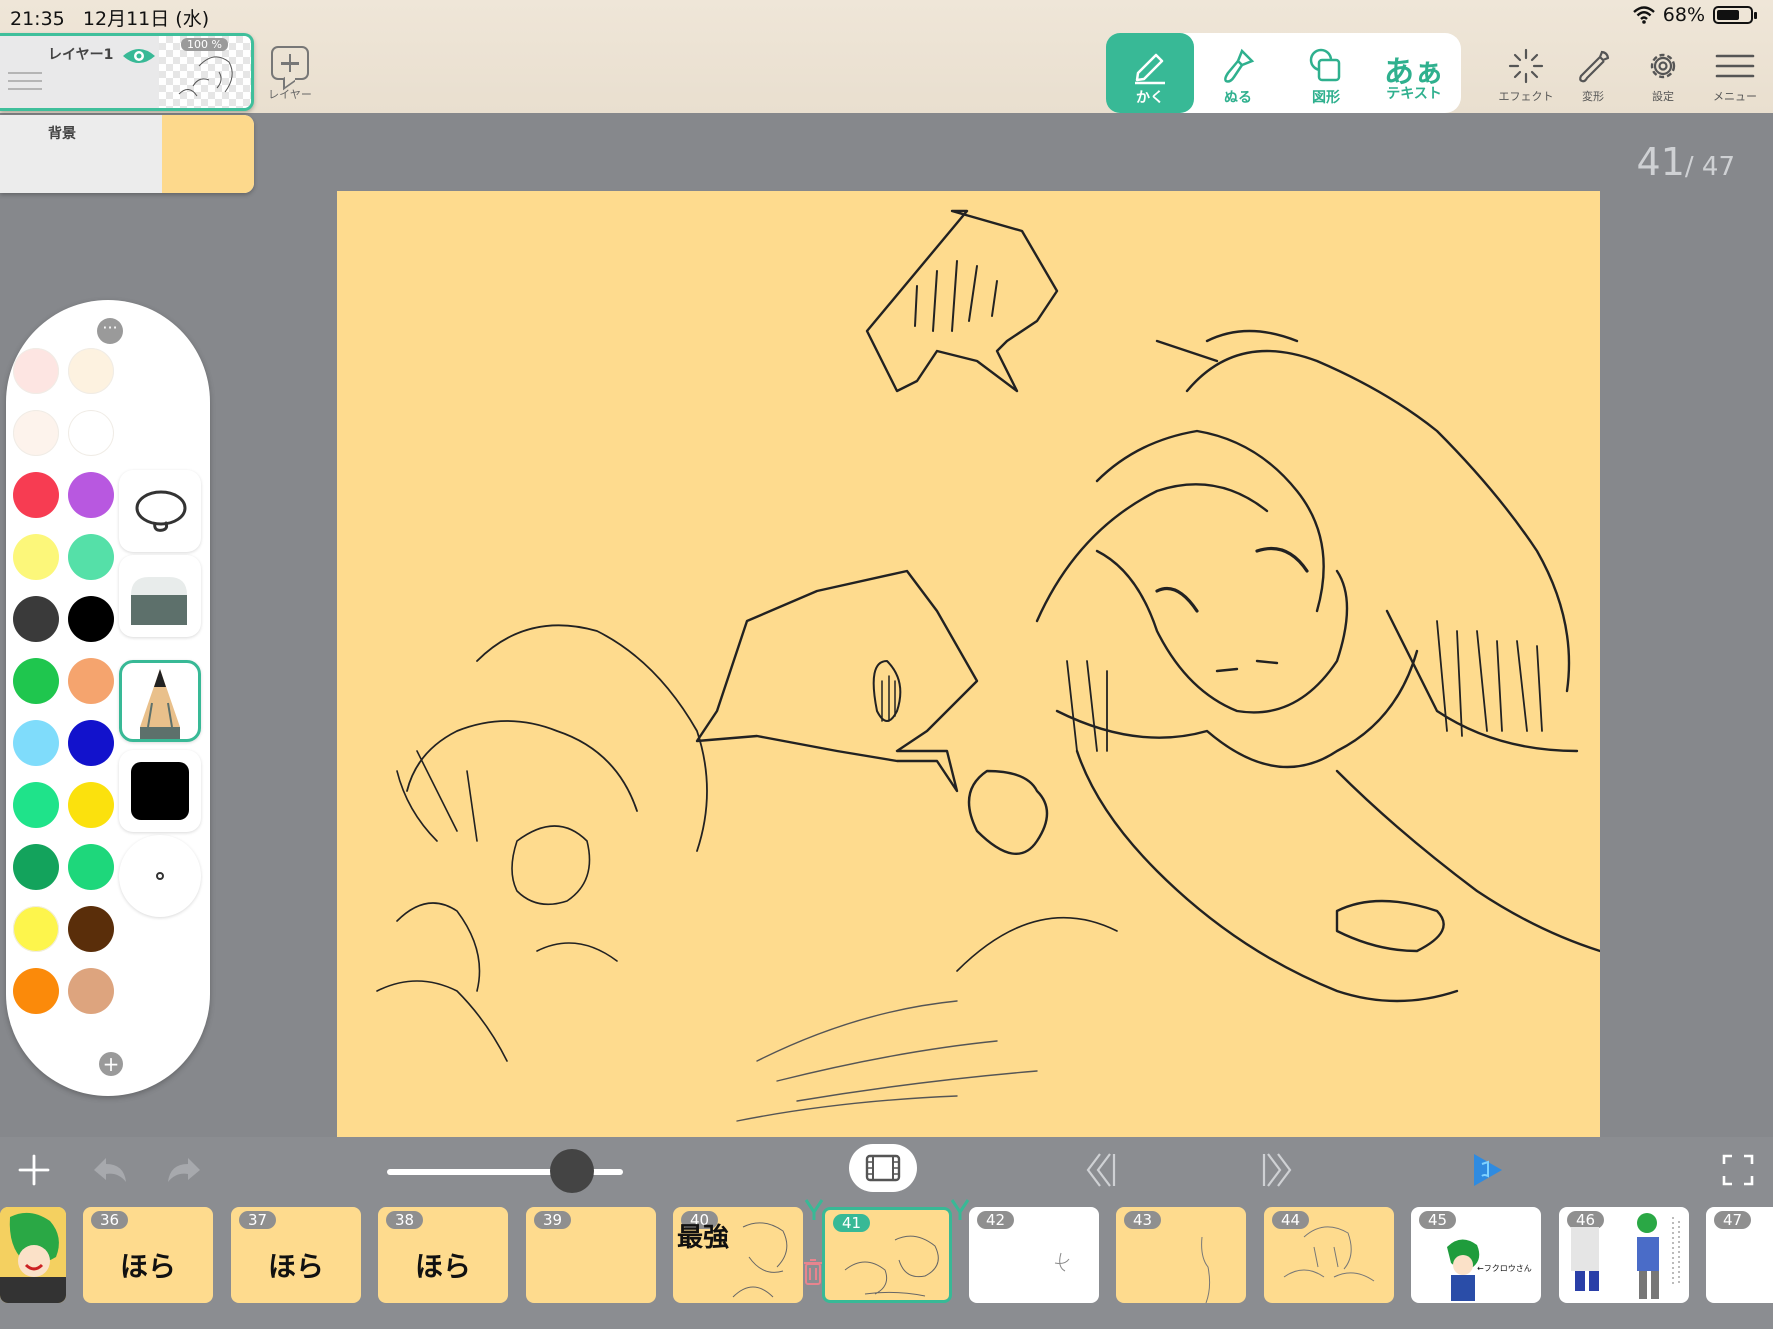 This screenshot has height=1329, width=1773. Describe the element at coordinates (1733, 1220) in the screenshot. I see `frame-number: 47` at that location.